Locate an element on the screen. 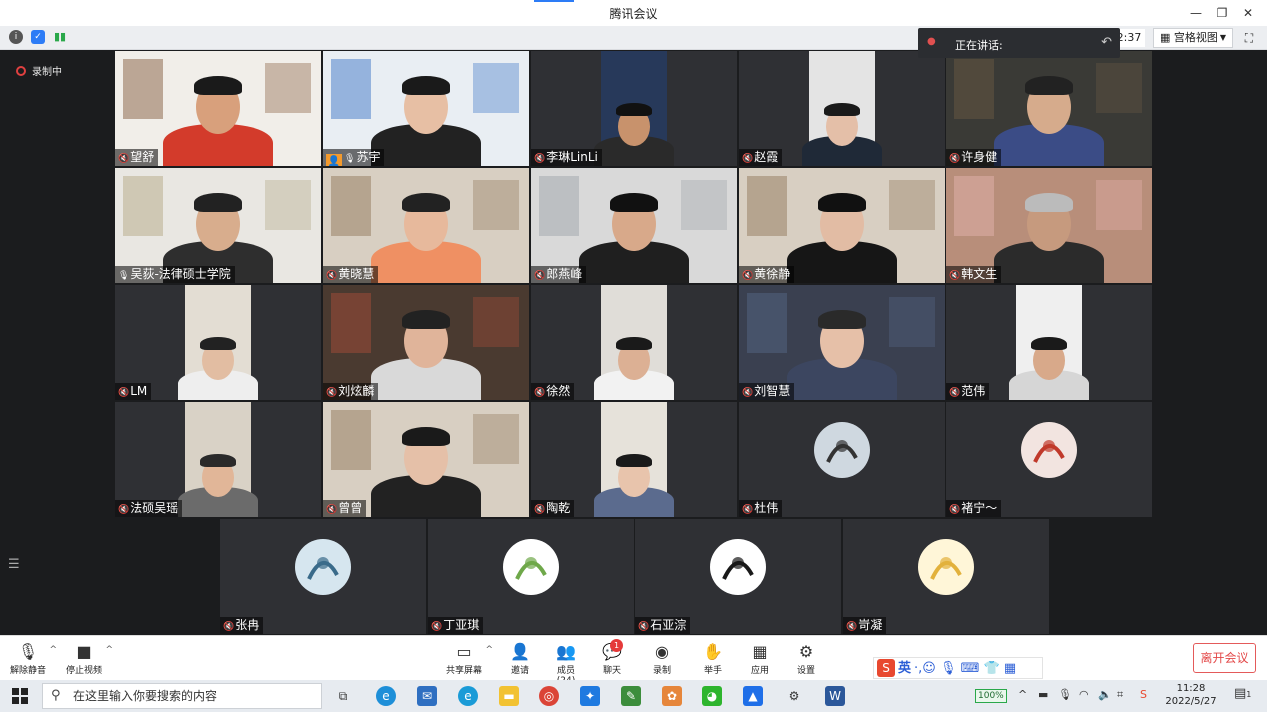  participant-name-bar: 🔇徐然 is located at coordinates (553, 391).